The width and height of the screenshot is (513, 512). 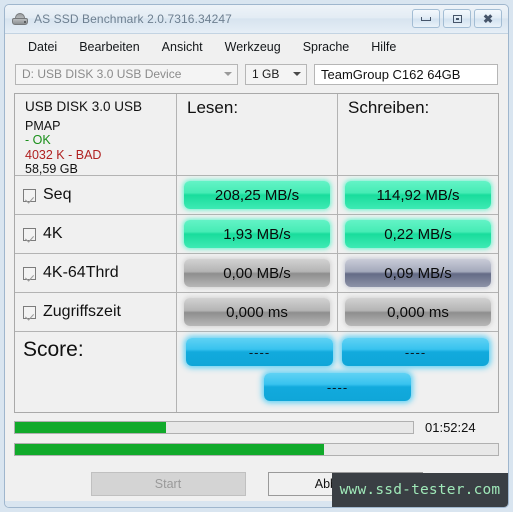 I want to click on test-label-seq-cell: Seq, so click(x=96, y=195).